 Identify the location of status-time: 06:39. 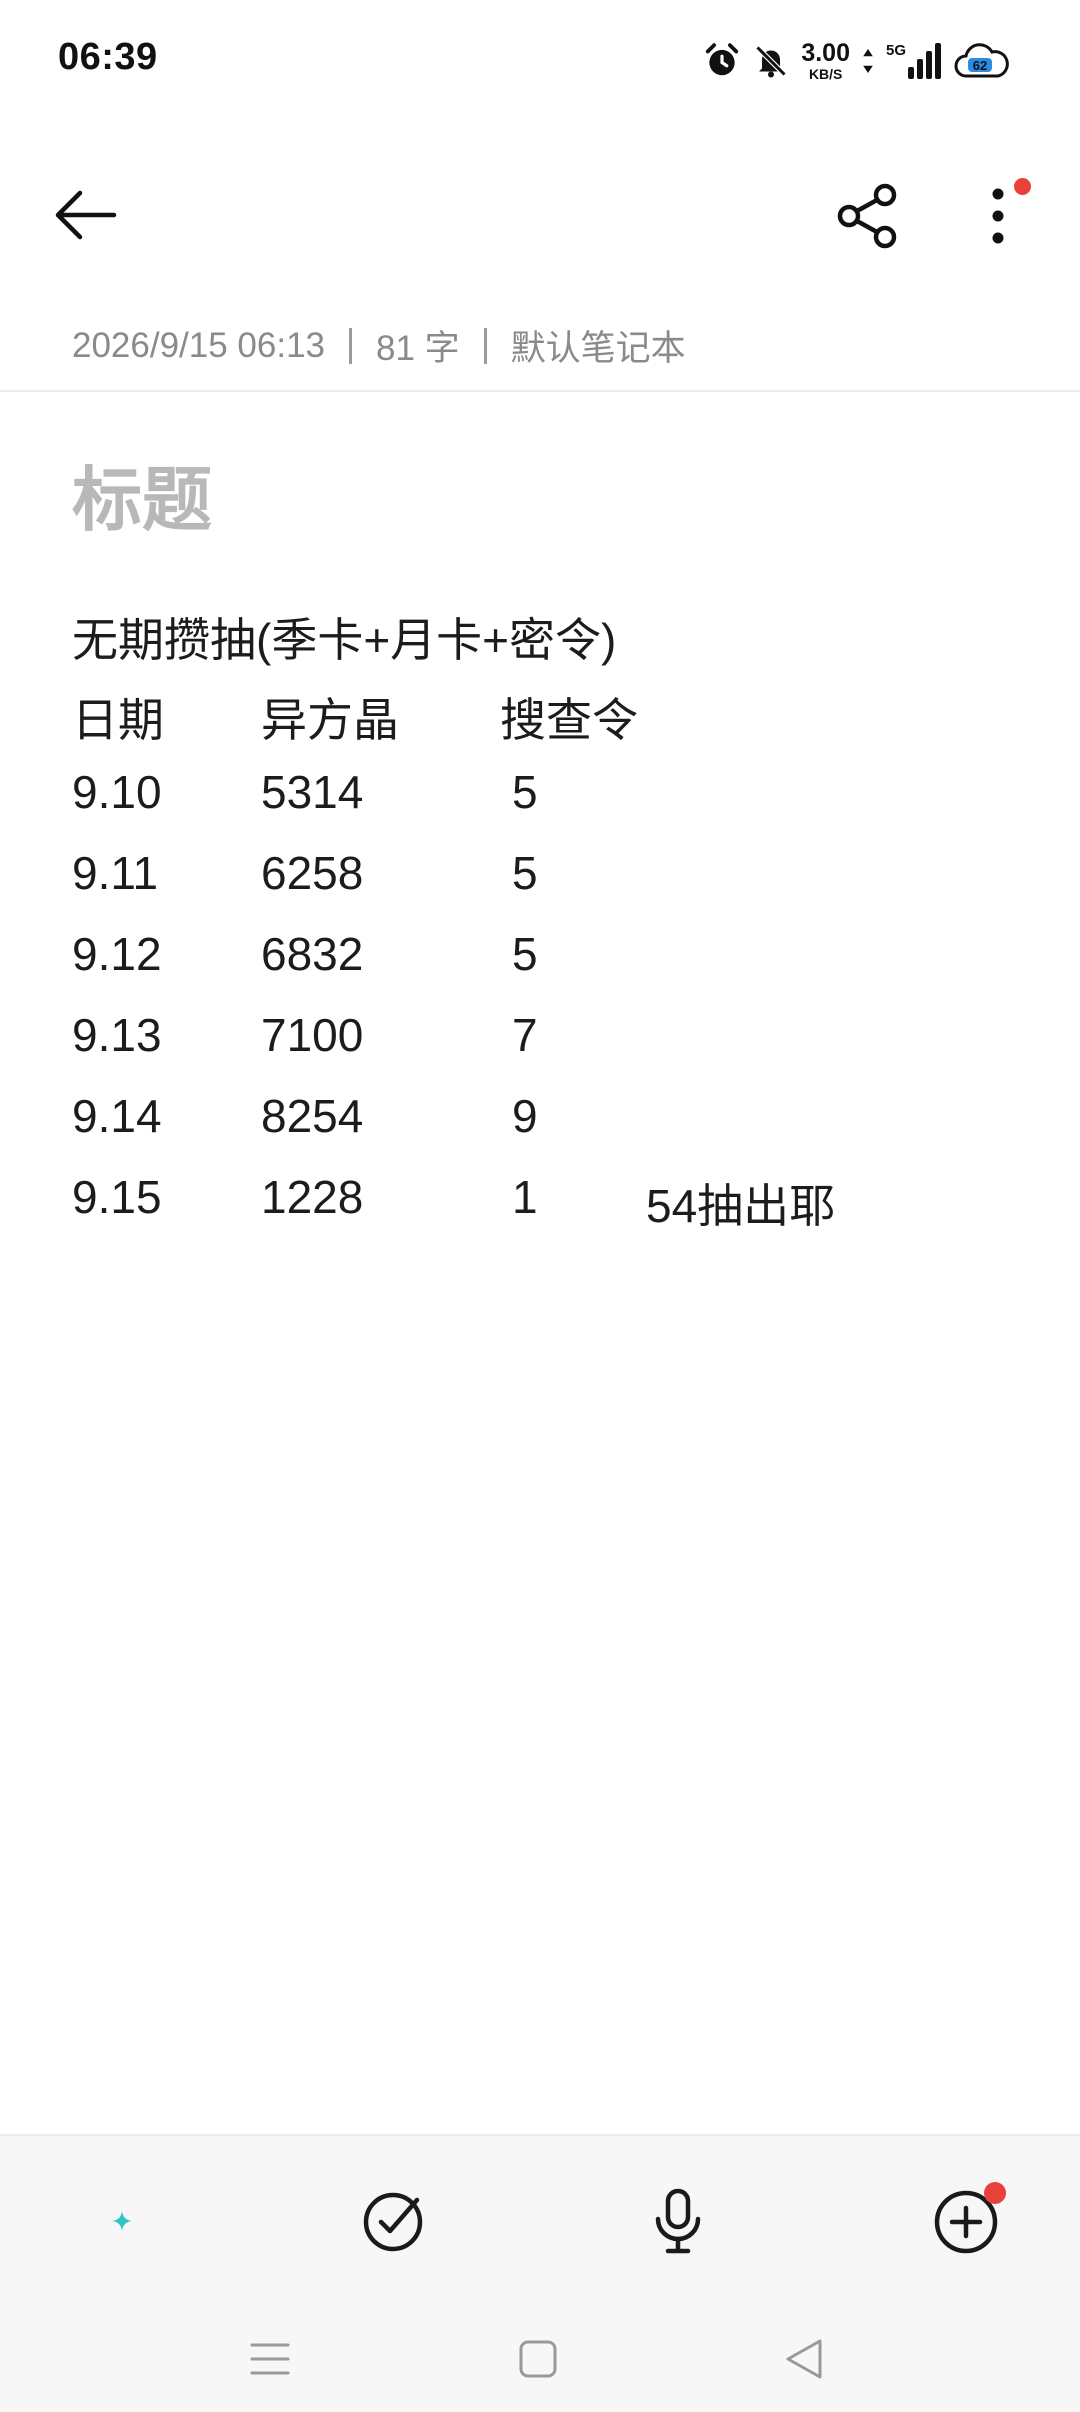
(108, 57).